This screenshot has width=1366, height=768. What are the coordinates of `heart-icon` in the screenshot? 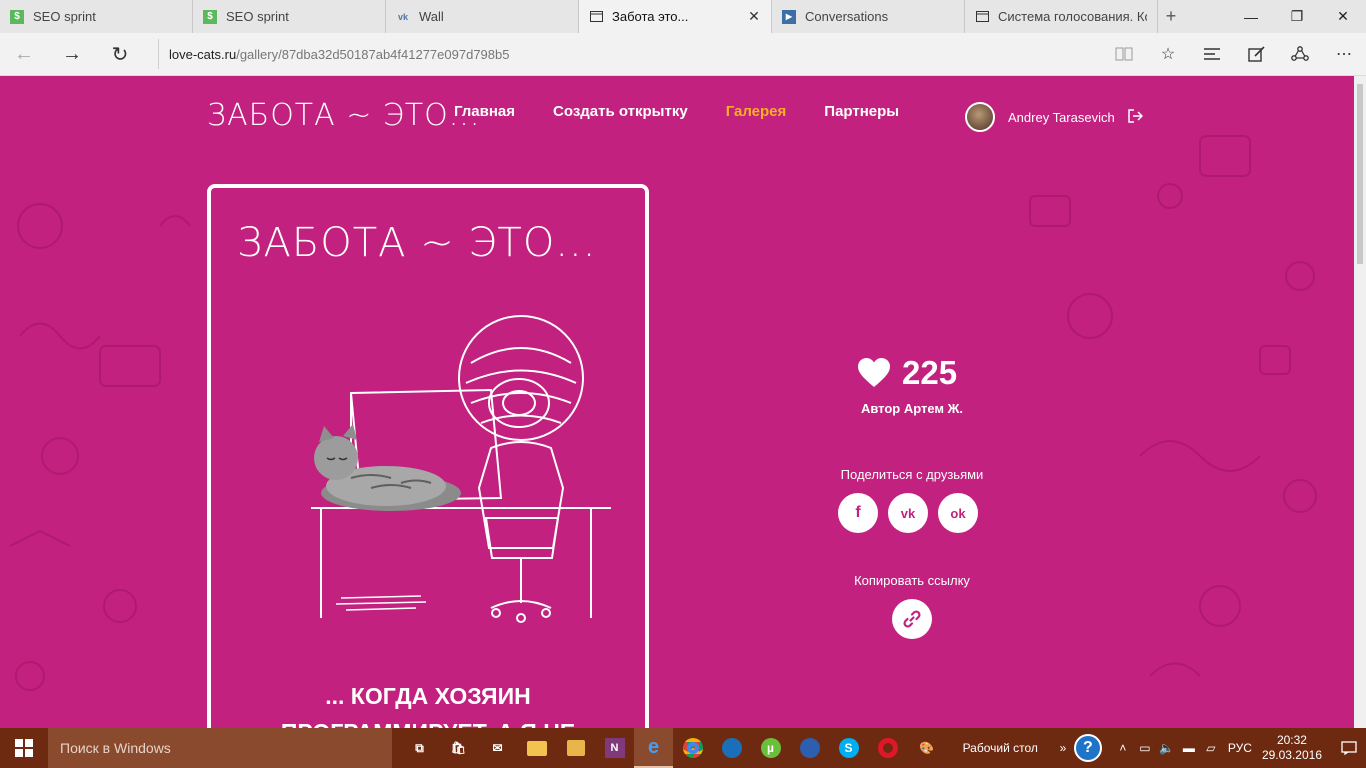 It's located at (874, 373).